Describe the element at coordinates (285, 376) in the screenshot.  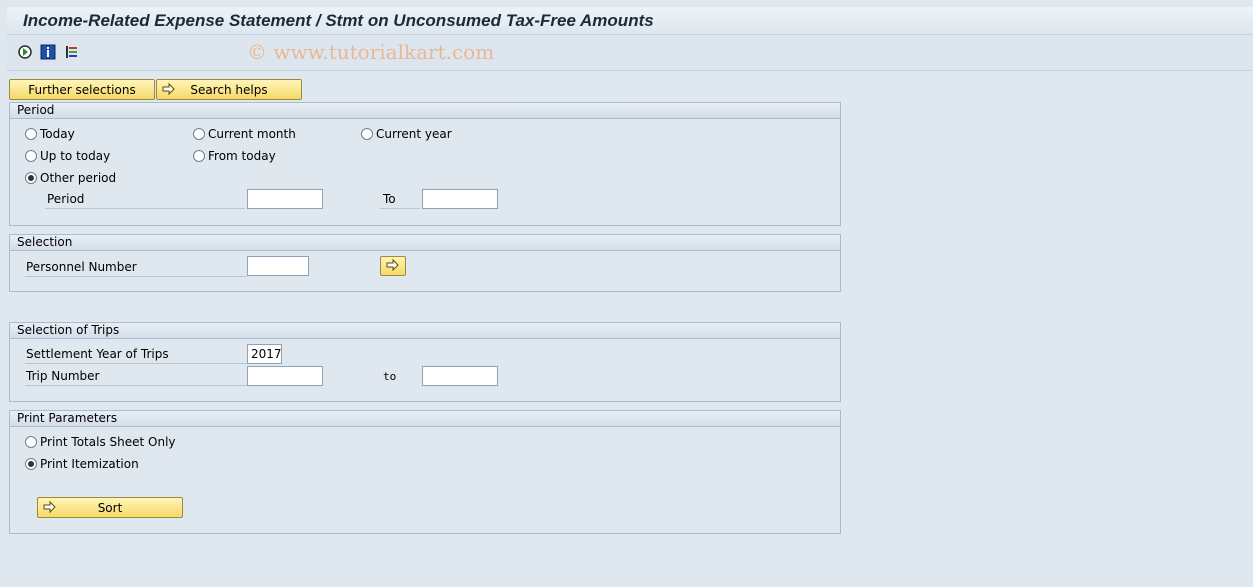
I see `trip-number-from-input` at that location.